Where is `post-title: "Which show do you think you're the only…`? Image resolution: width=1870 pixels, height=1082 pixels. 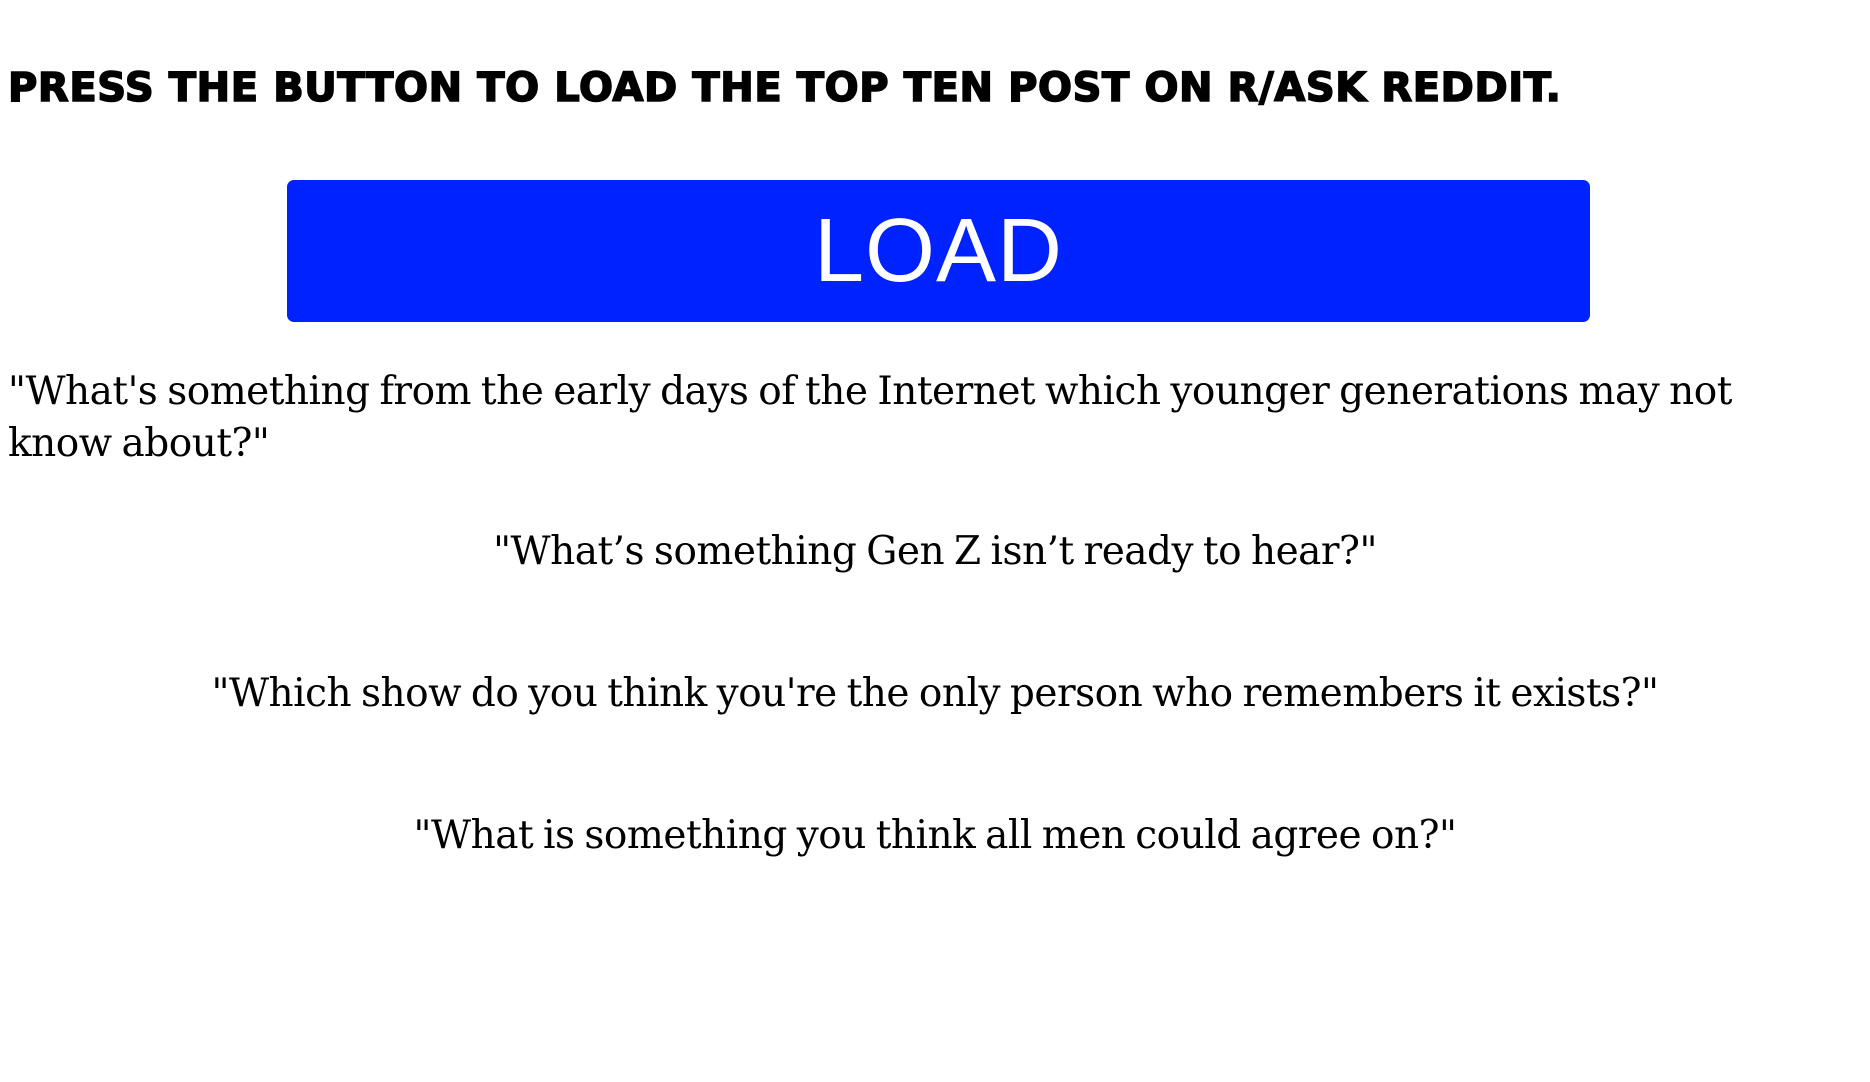
post-title: "Which show do you think you're the only… is located at coordinates (935, 693).